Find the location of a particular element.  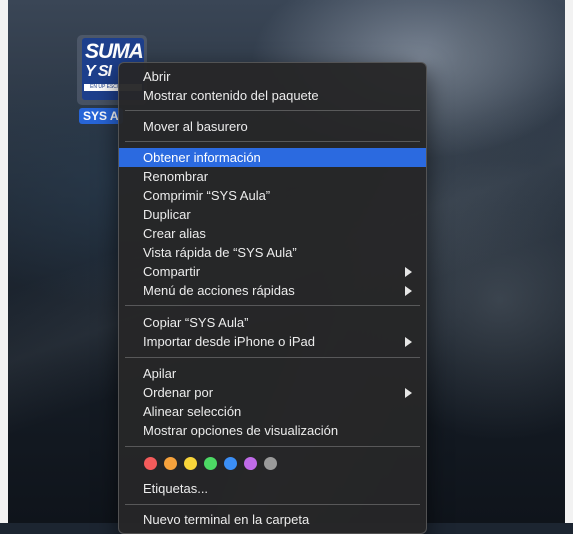

menu-item-stack: Apilar is located at coordinates (272, 373).